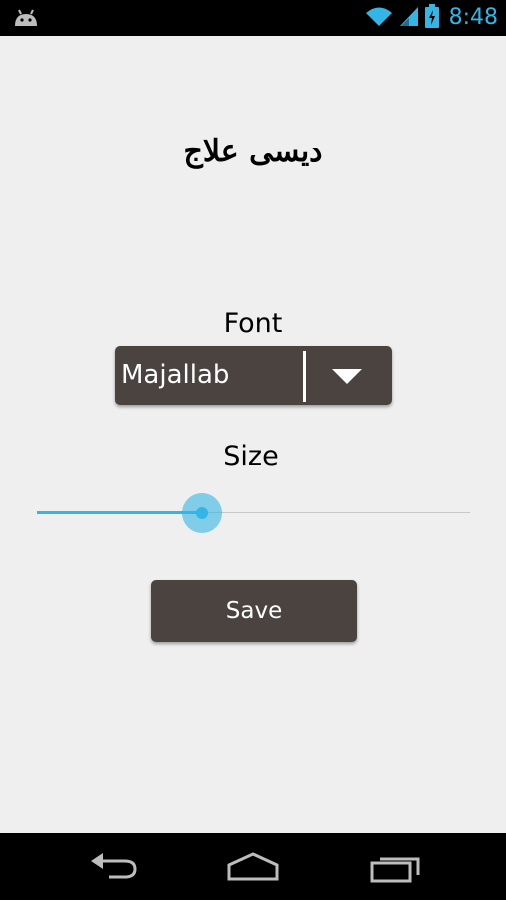  What do you see at coordinates (253, 323) in the screenshot?
I see `font-label: Font` at bounding box center [253, 323].